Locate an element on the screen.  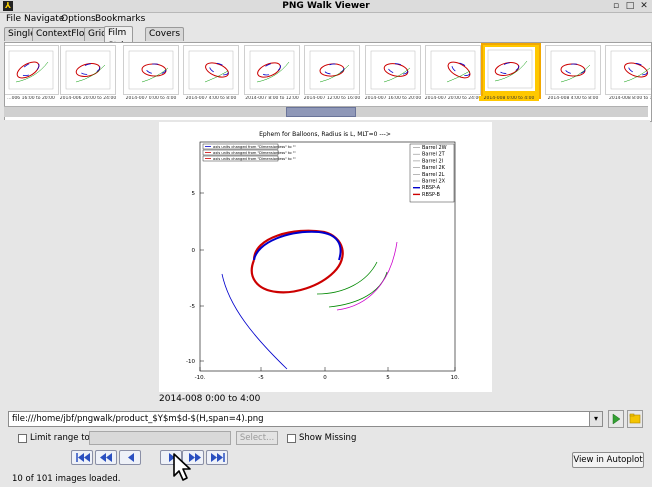
legend-entry: Barrel 2K is located at coordinates (434, 168).